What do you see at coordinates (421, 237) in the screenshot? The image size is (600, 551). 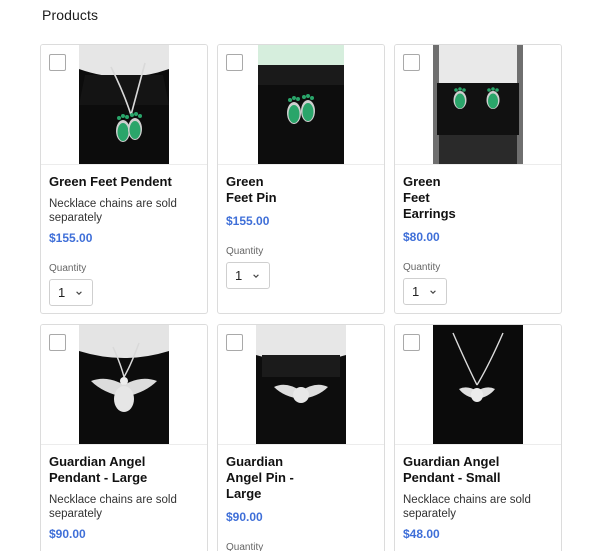 I see `product-price: $80.00` at bounding box center [421, 237].